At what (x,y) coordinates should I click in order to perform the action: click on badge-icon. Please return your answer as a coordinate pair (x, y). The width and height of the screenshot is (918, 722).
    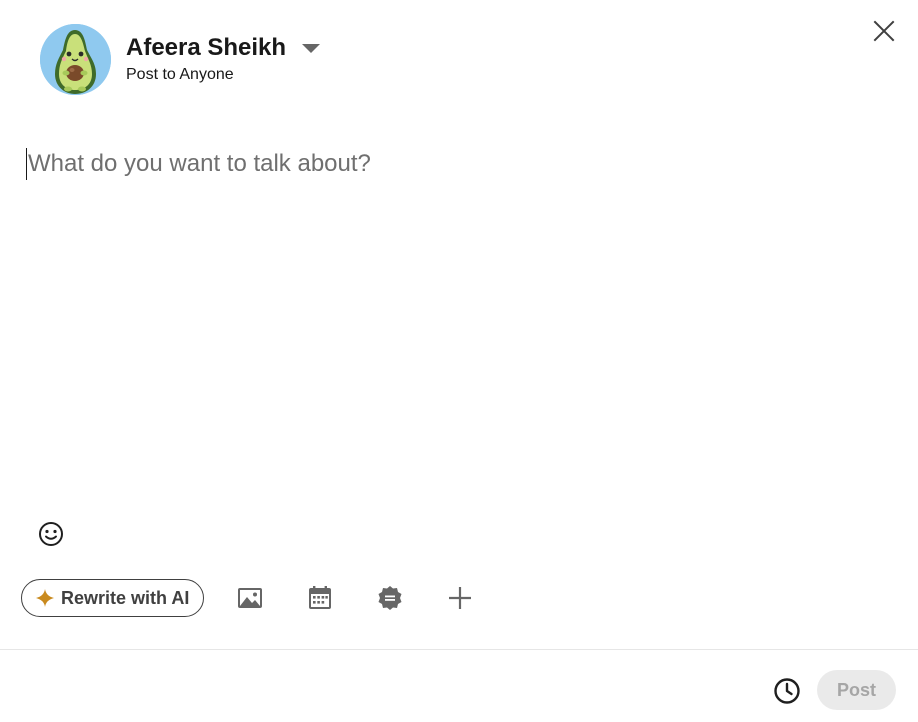
    Looking at the image, I should click on (390, 598).